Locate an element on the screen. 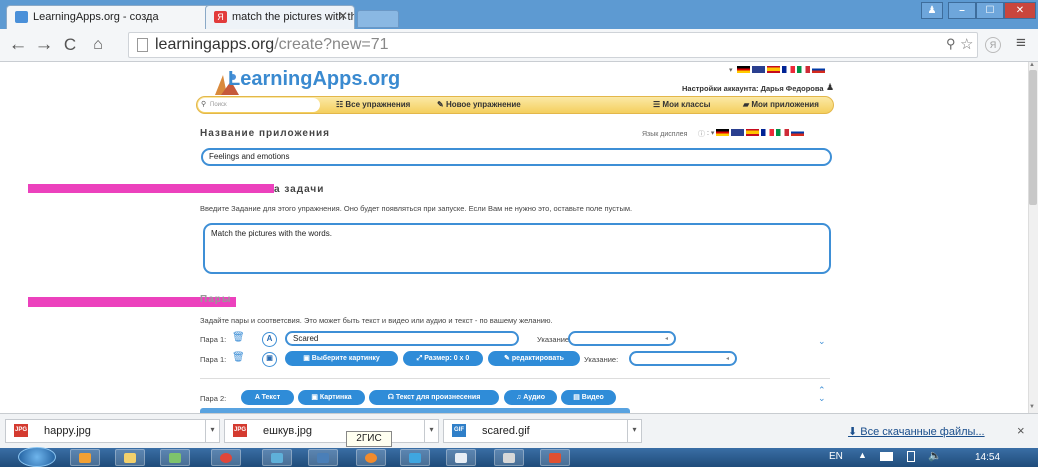 The width and height of the screenshot is (1038, 467). scroll-up-icon: ▲ is located at coordinates (1032, 65).